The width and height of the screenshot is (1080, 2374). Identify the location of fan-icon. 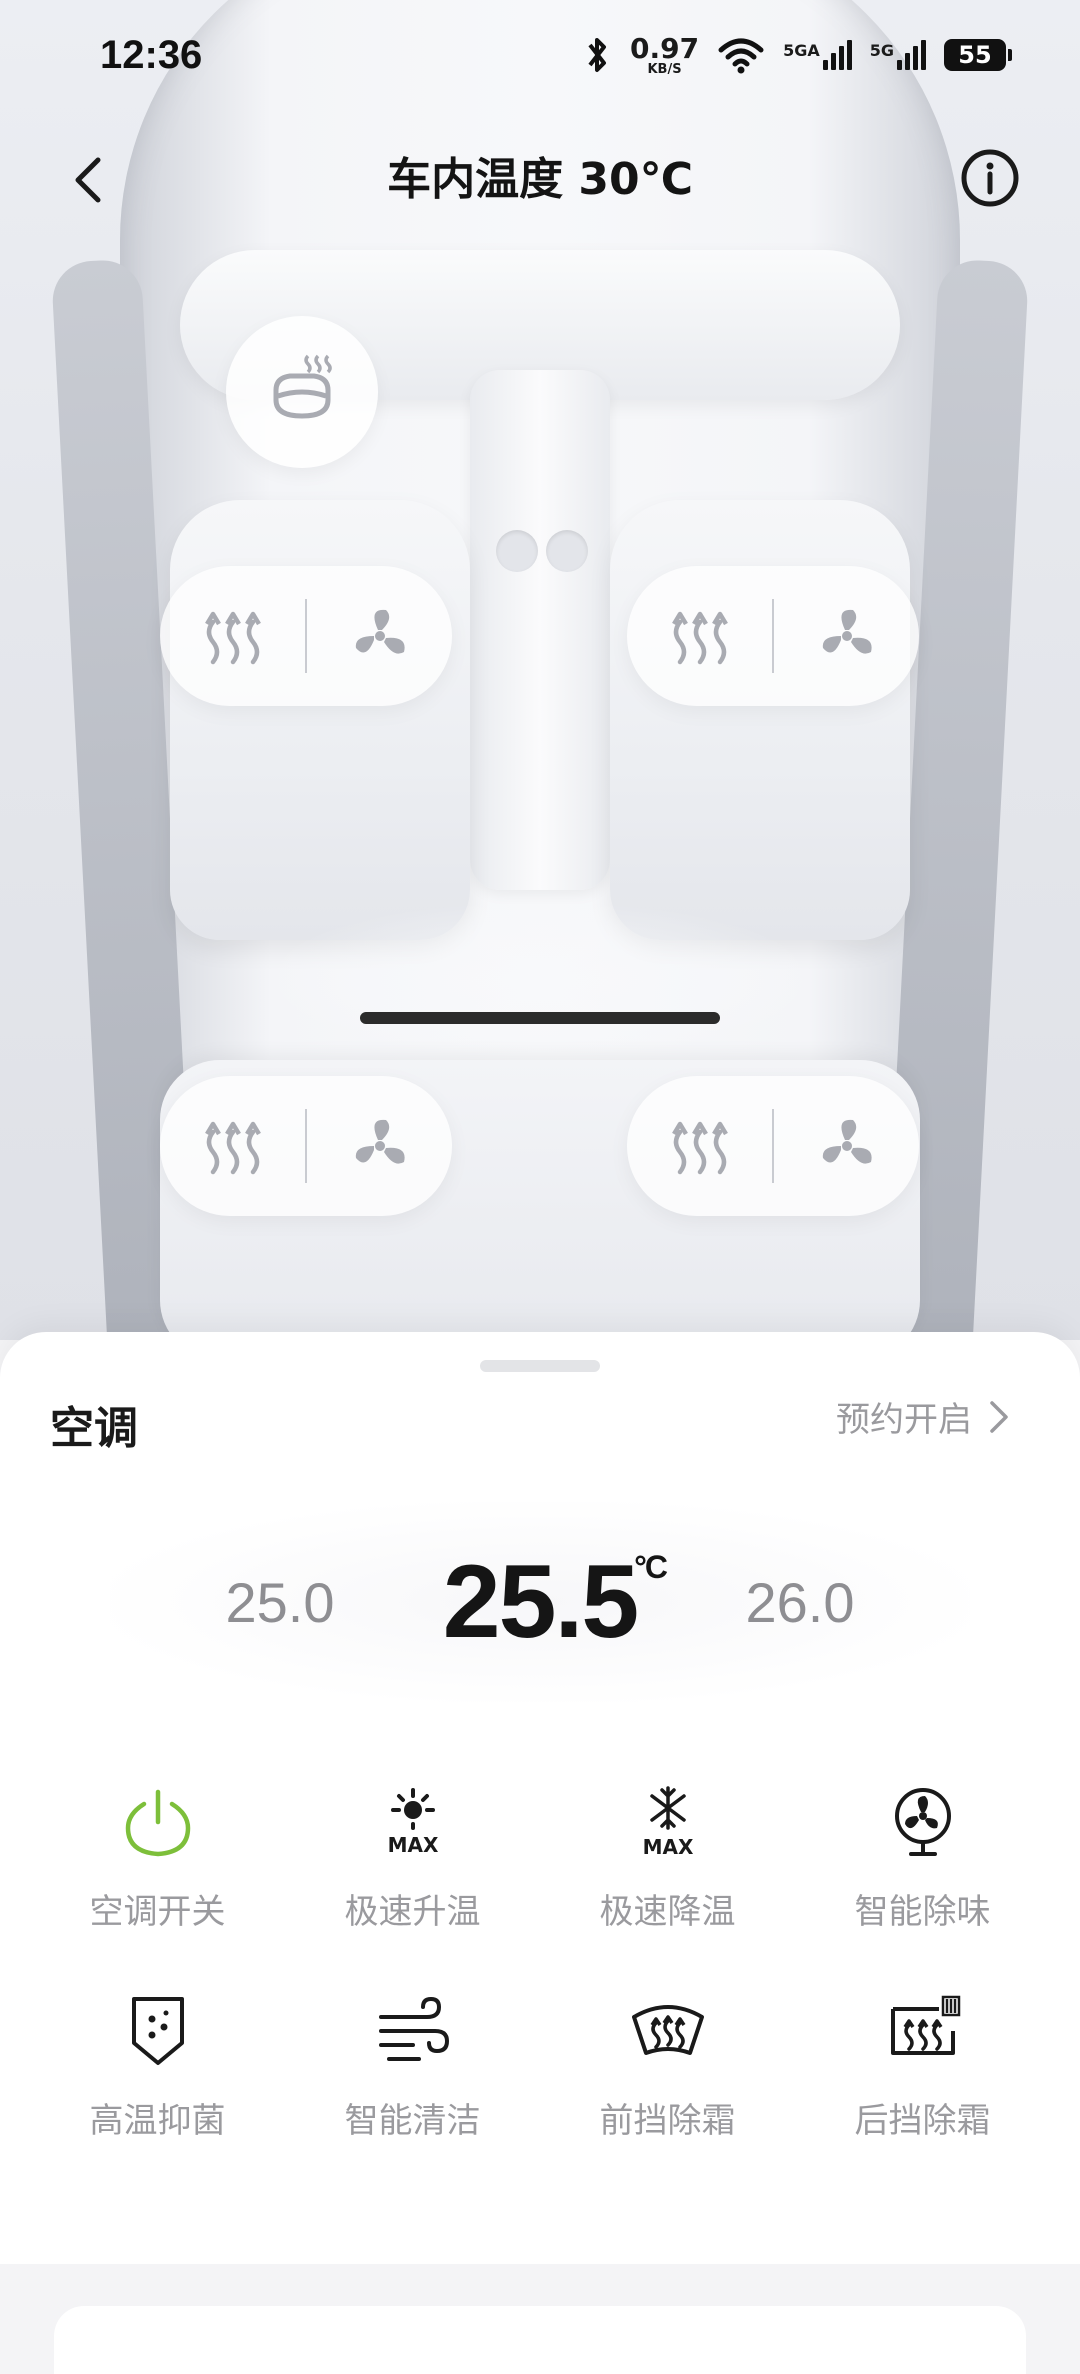
(922, 1822).